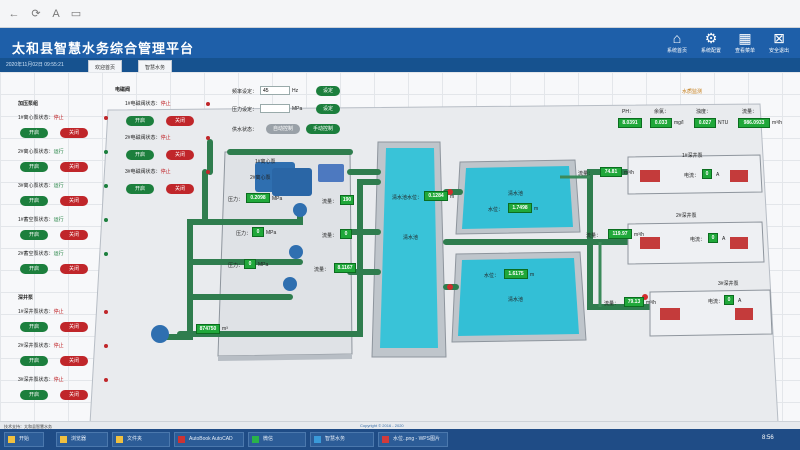 The width and height of the screenshot is (800, 450). Describe the element at coordinates (180, 189) in the screenshot. I see `valve3-stop-button: 关闭` at that location.